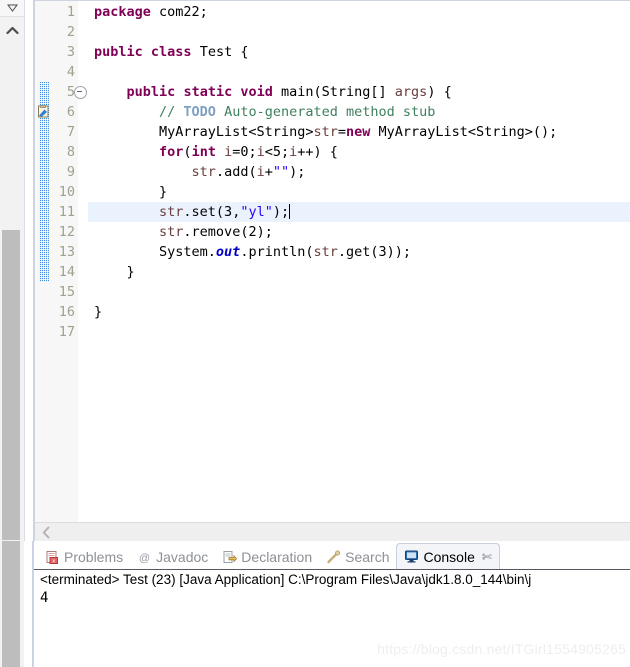  I want to click on console-output-text: 4, so click(44, 598).